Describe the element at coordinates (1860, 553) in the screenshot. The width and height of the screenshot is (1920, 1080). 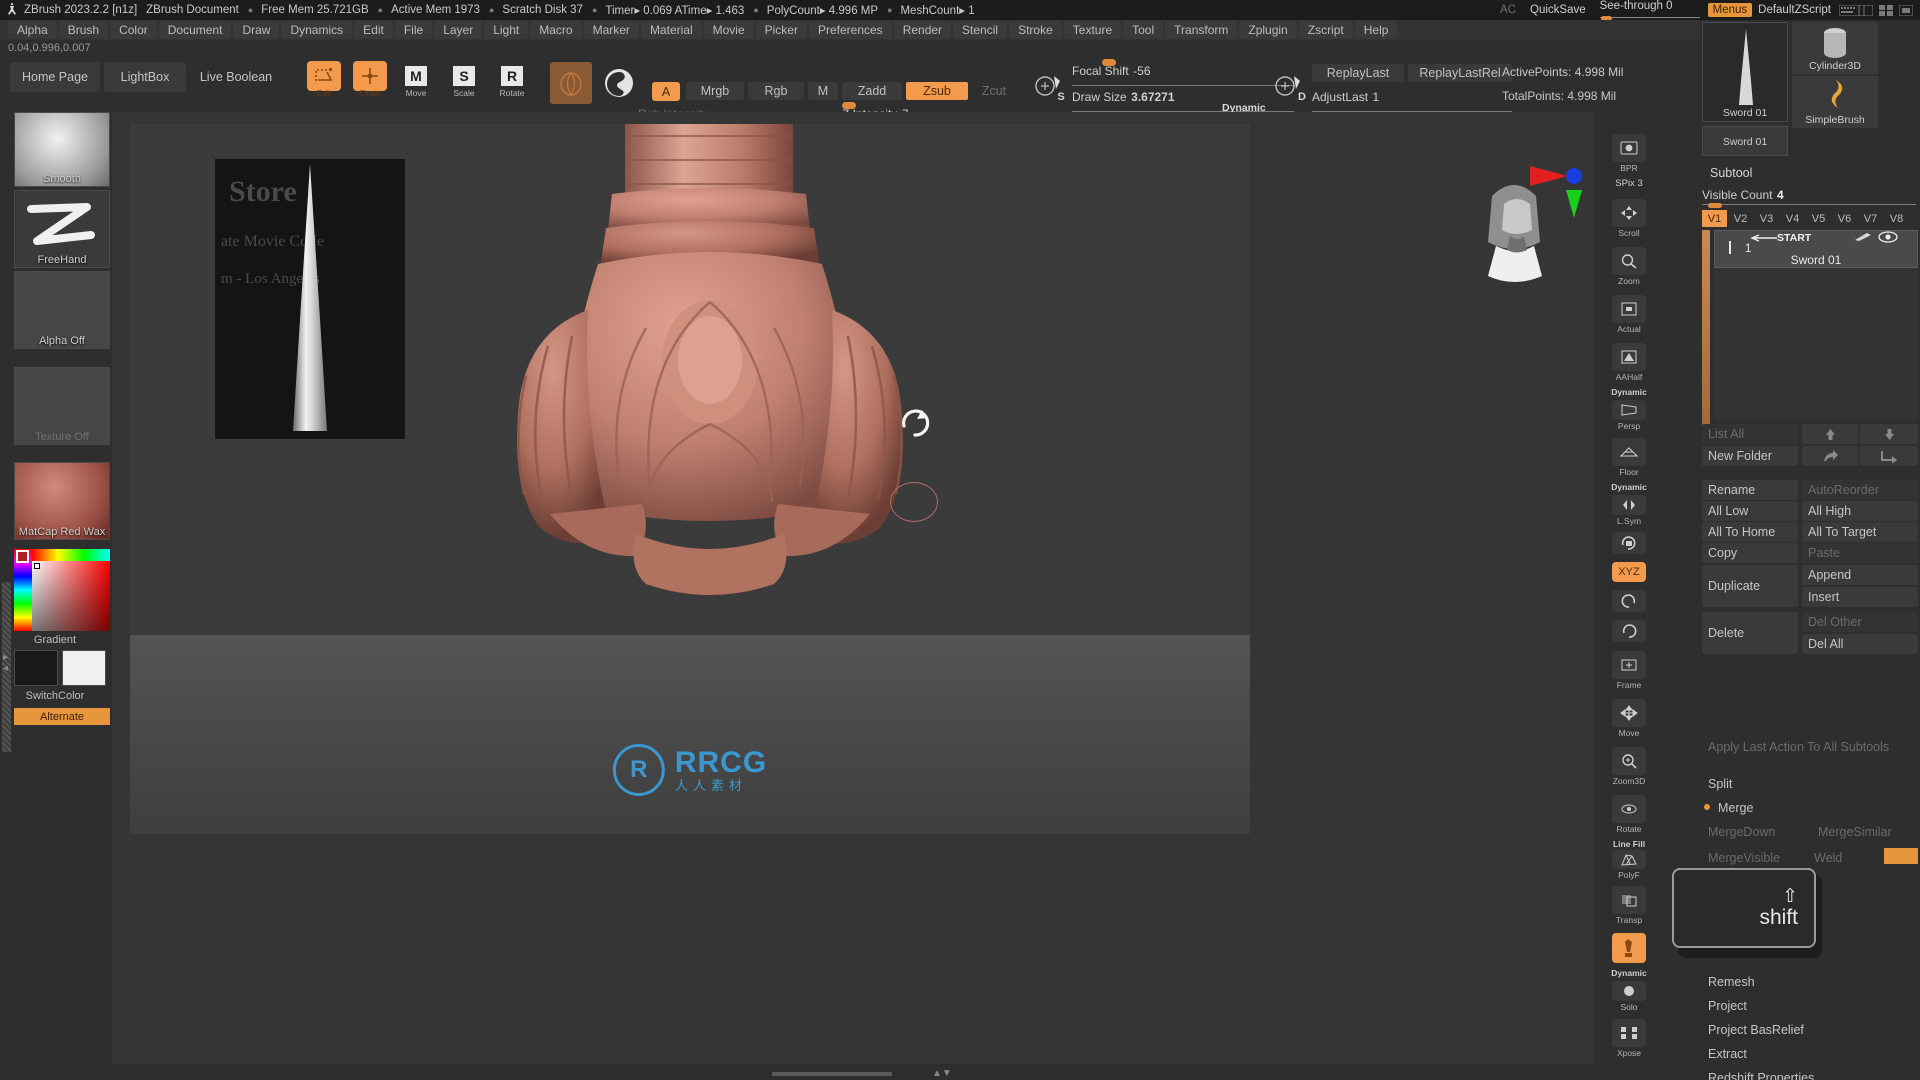
I see `paste-button: Paste` at that location.